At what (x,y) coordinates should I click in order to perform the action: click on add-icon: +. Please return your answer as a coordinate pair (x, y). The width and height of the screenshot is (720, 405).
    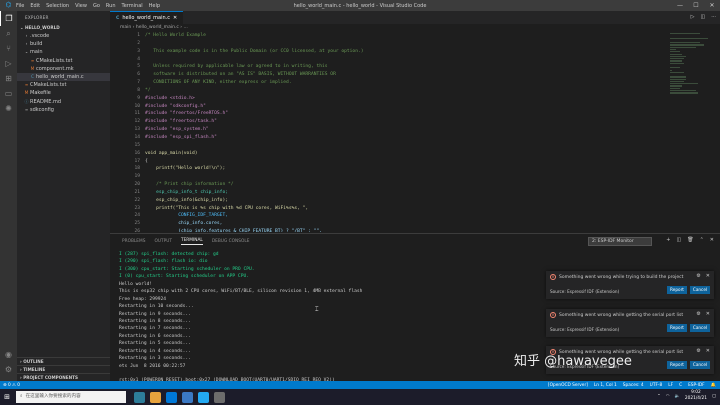
    Looking at the image, I should click on (668, 240).